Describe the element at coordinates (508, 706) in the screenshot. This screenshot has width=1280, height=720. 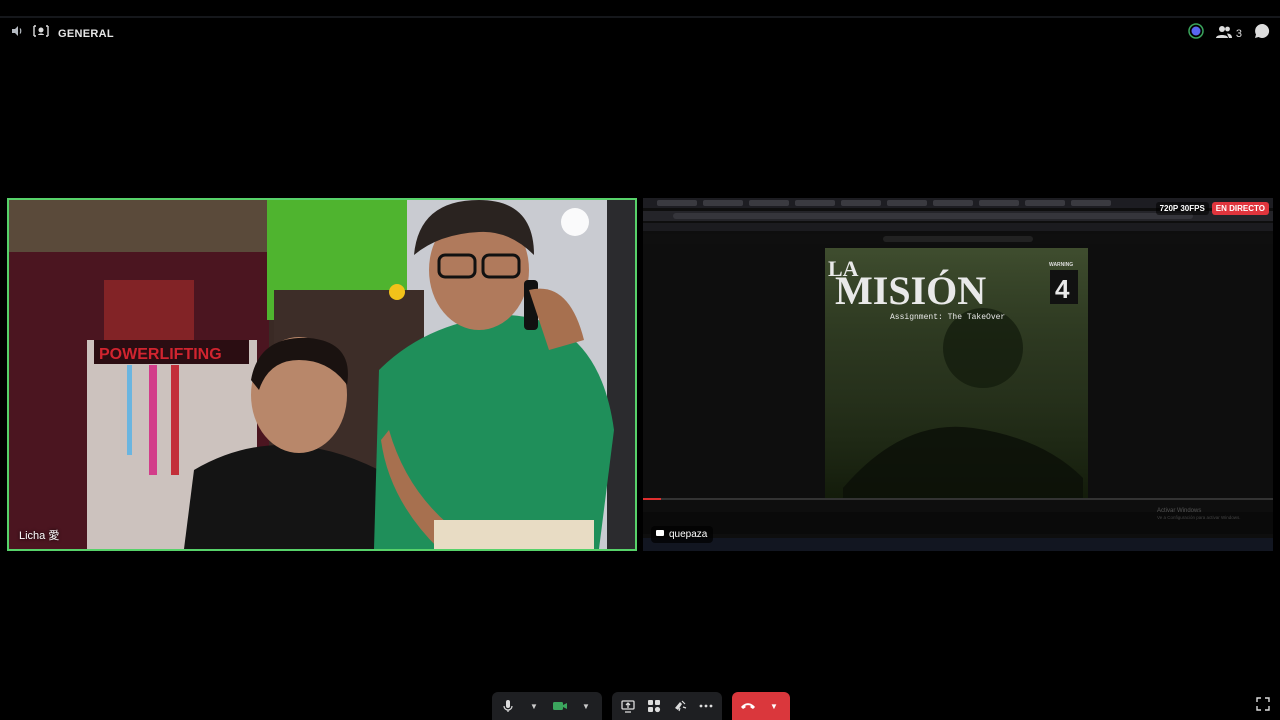
I see `microphone-icon` at that location.